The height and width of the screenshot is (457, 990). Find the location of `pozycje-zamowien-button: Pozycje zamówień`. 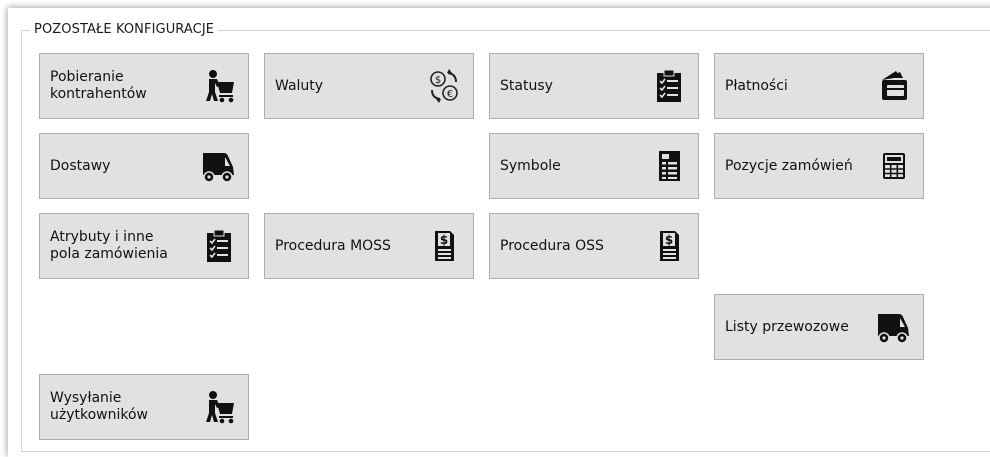

pozycje-zamowien-button: Pozycje zamówień is located at coordinates (819, 166).